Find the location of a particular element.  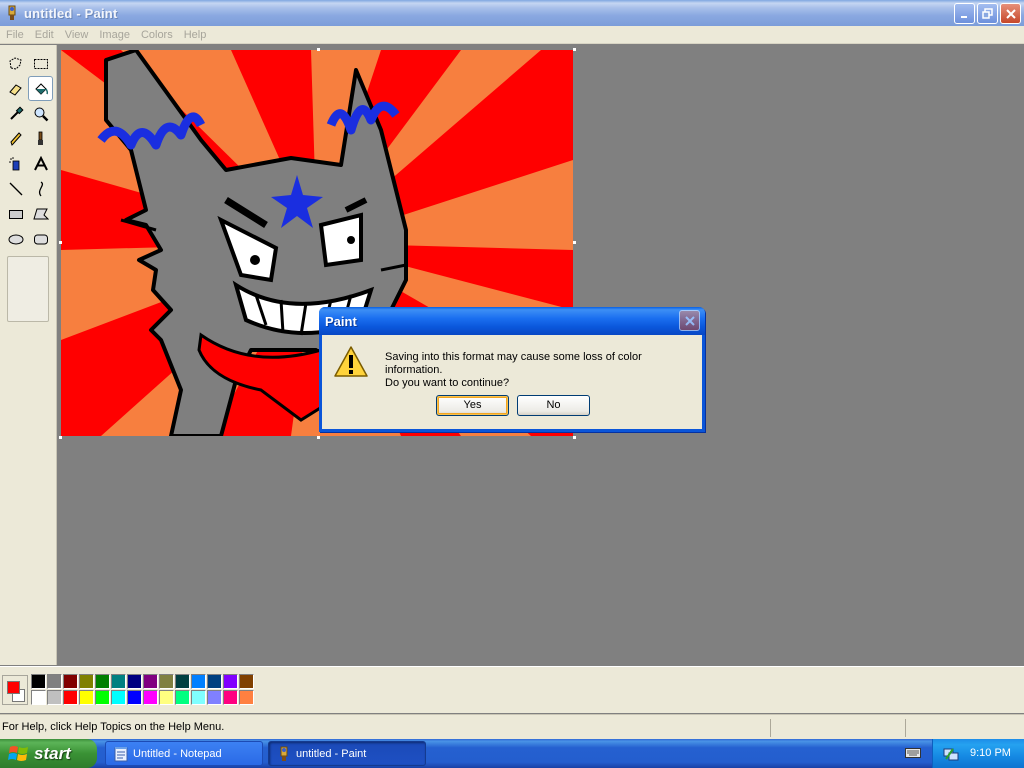

tool-curve is located at coordinates (40, 188).